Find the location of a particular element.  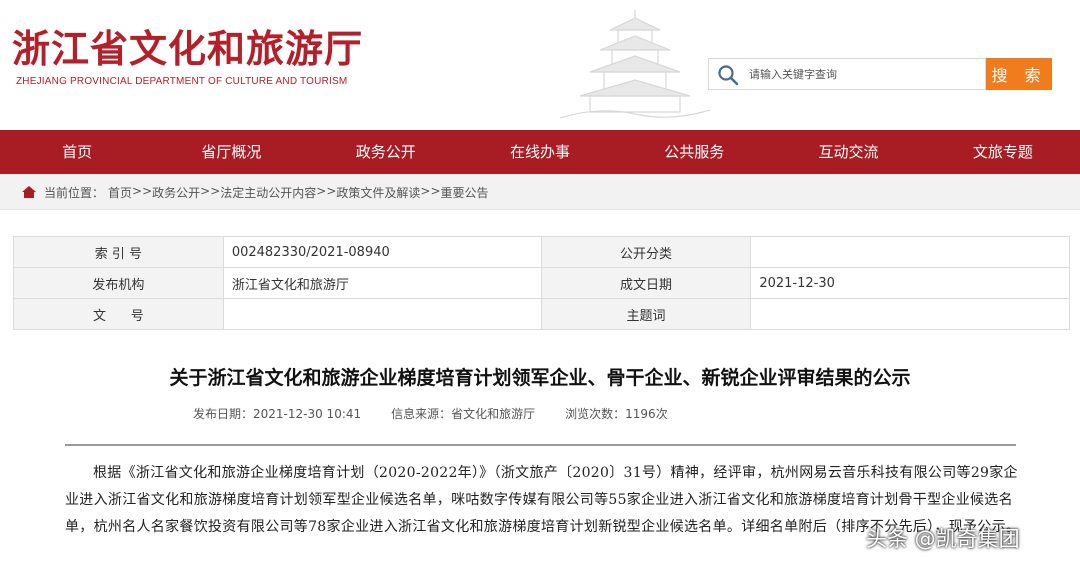

table-row: 文 号 主题词 is located at coordinates (541, 314).